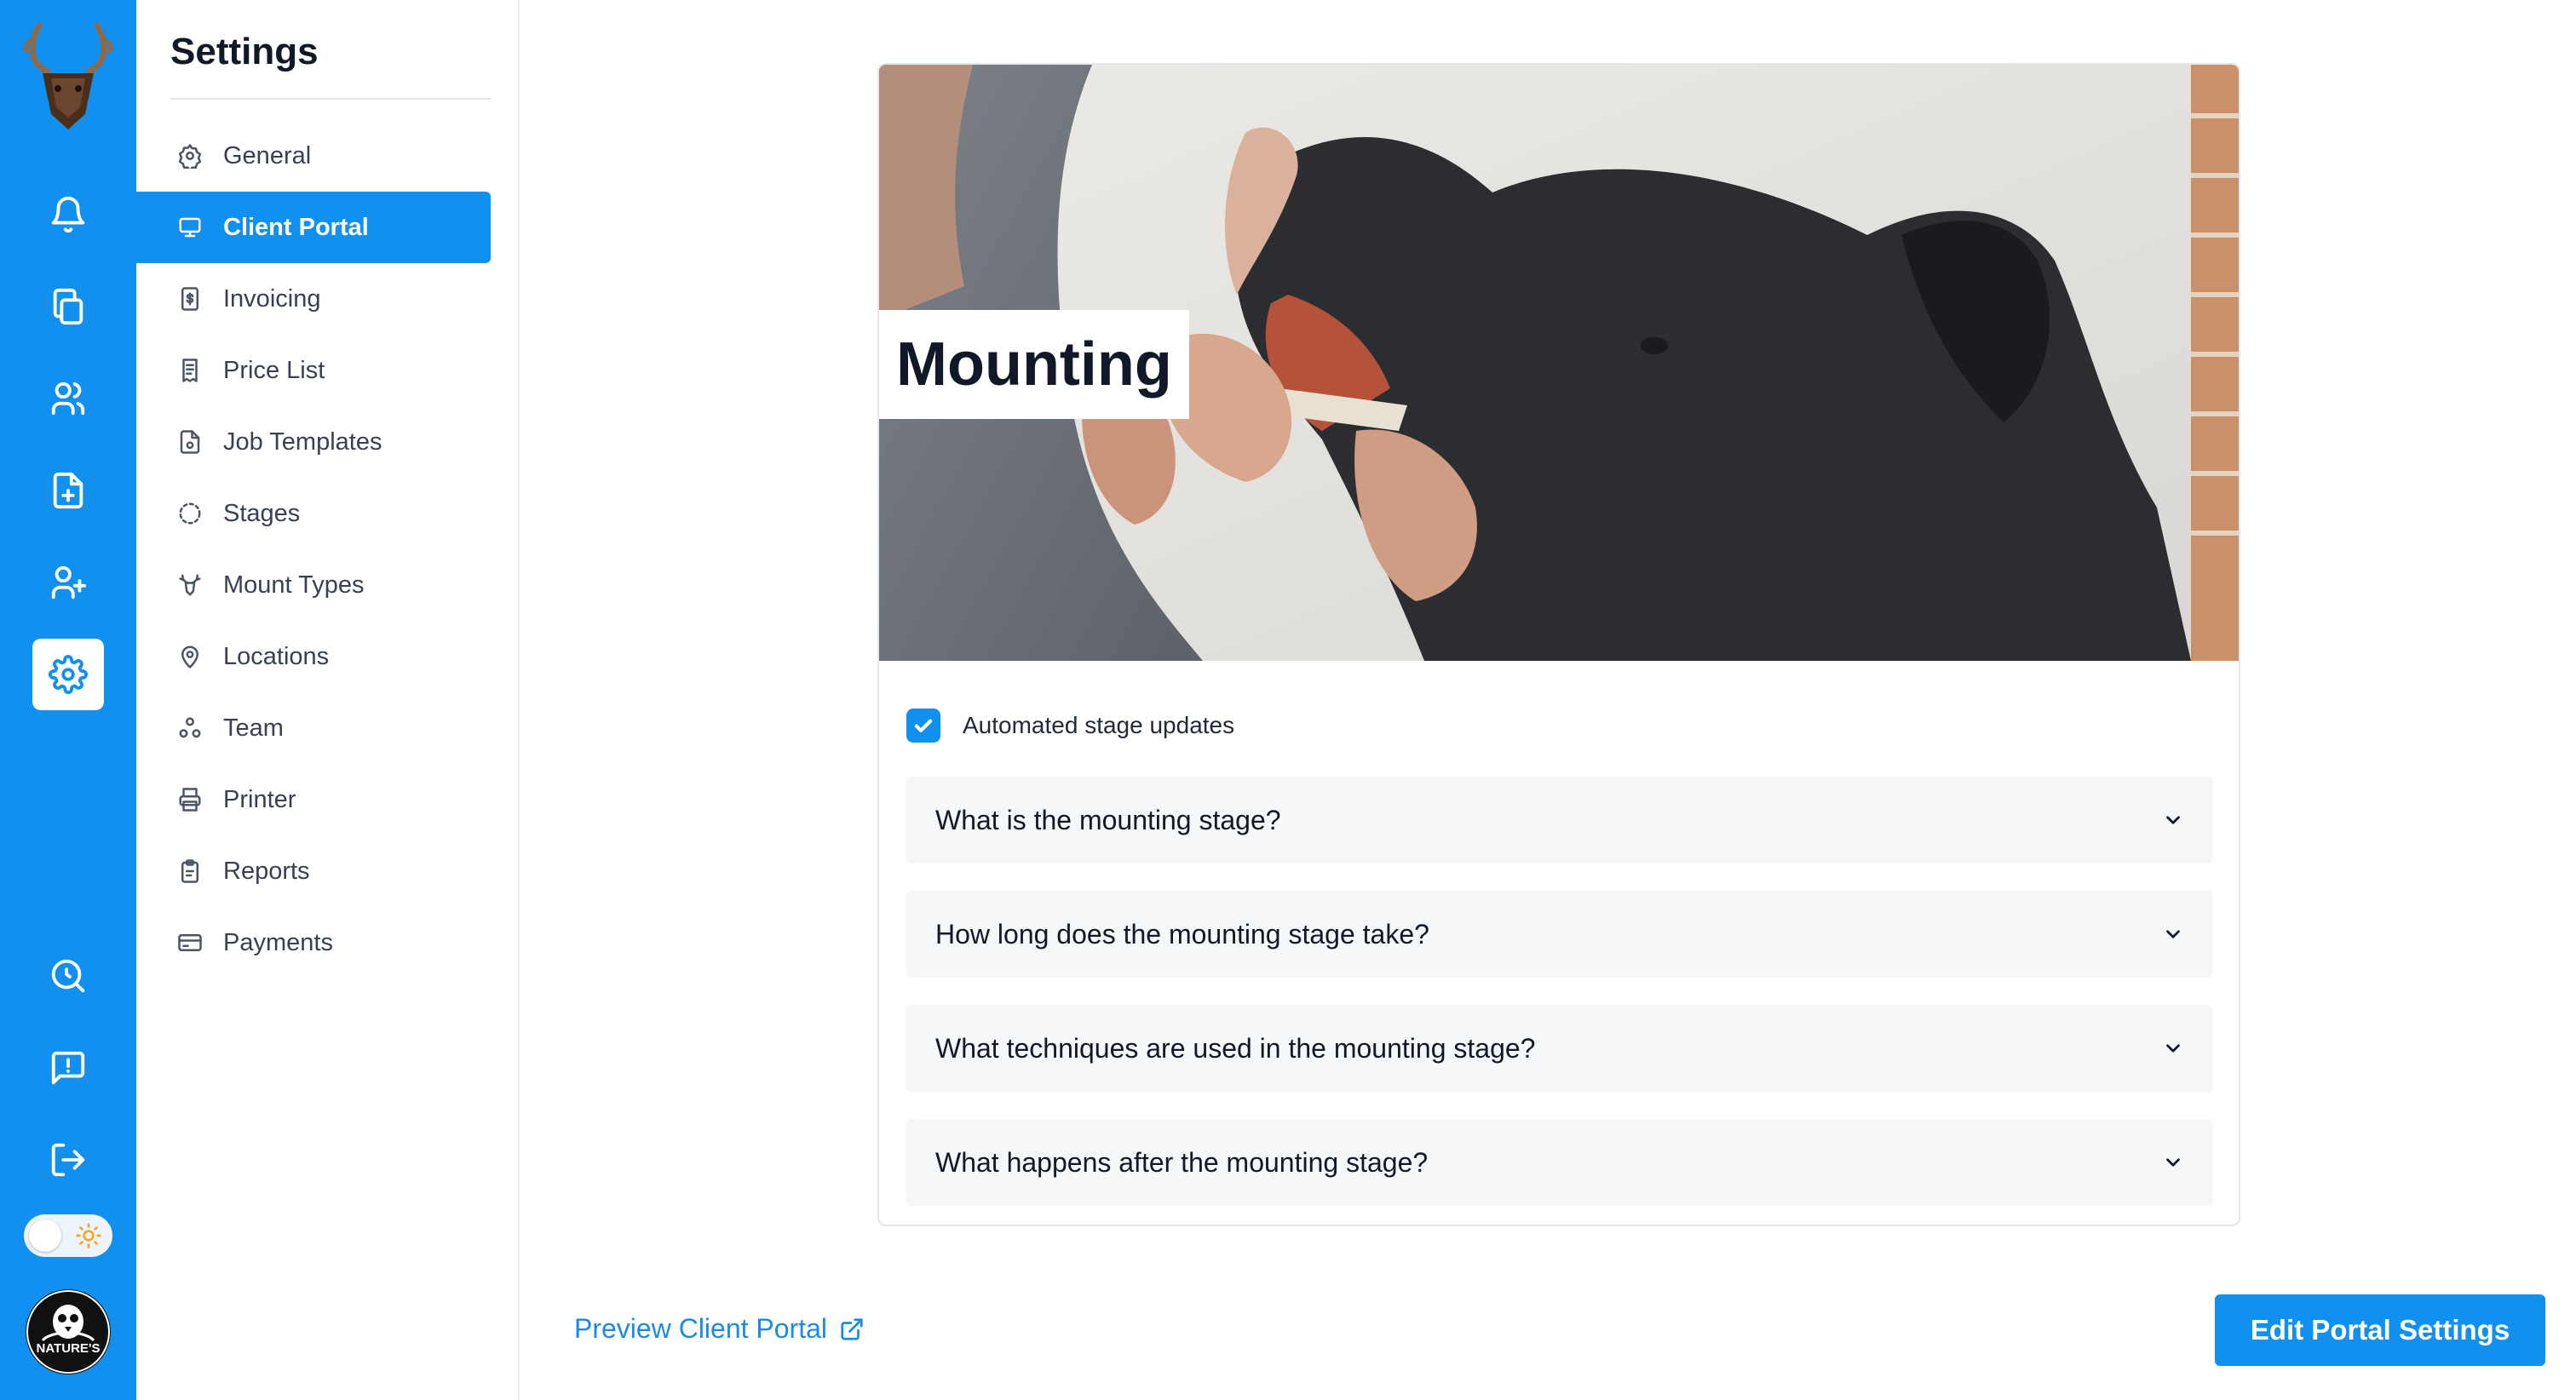  I want to click on toggle-knob, so click(45, 1235).